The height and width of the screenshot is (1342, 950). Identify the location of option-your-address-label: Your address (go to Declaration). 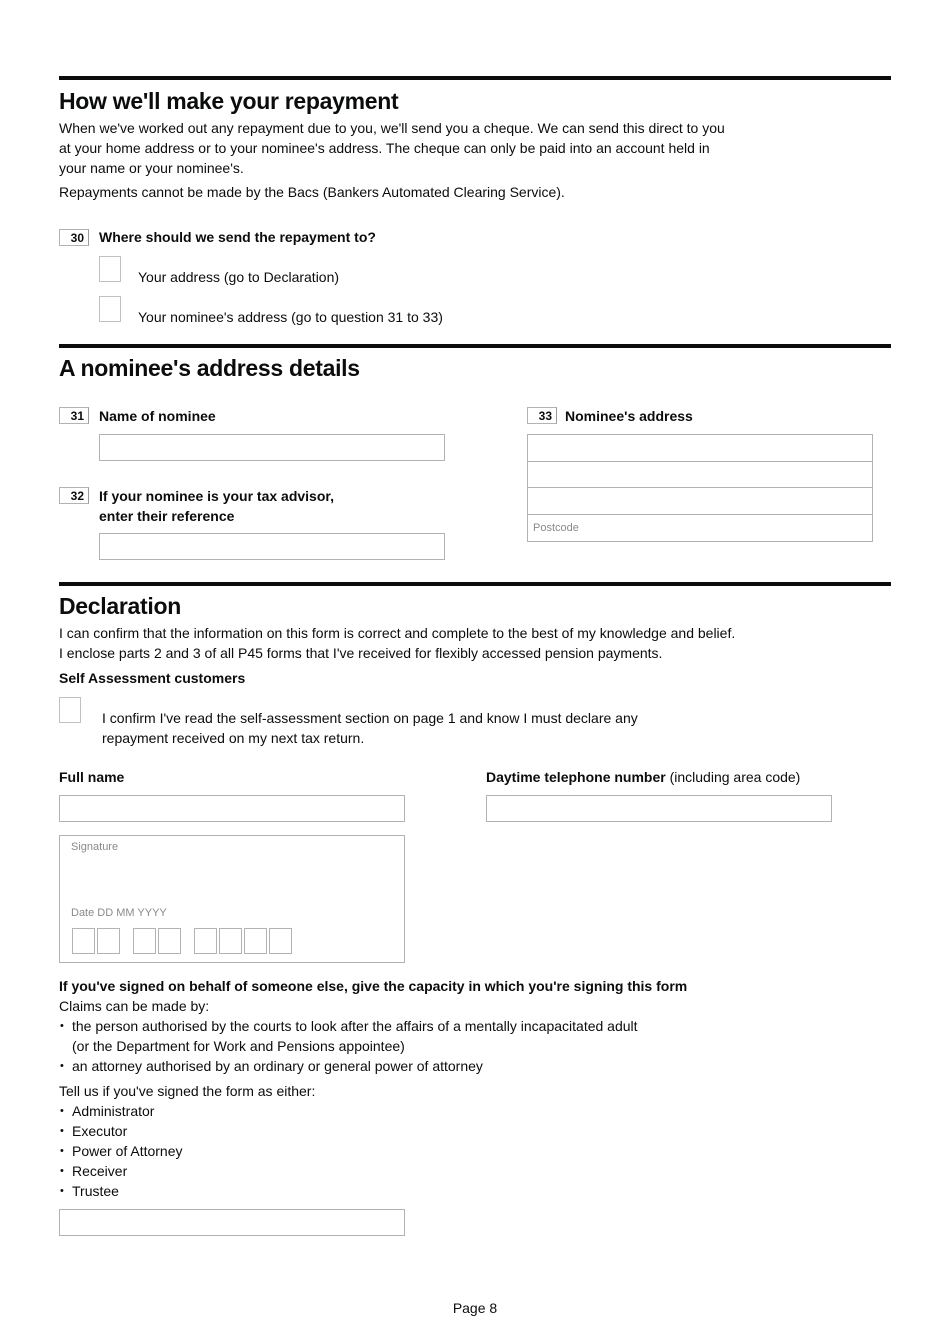
(239, 277).